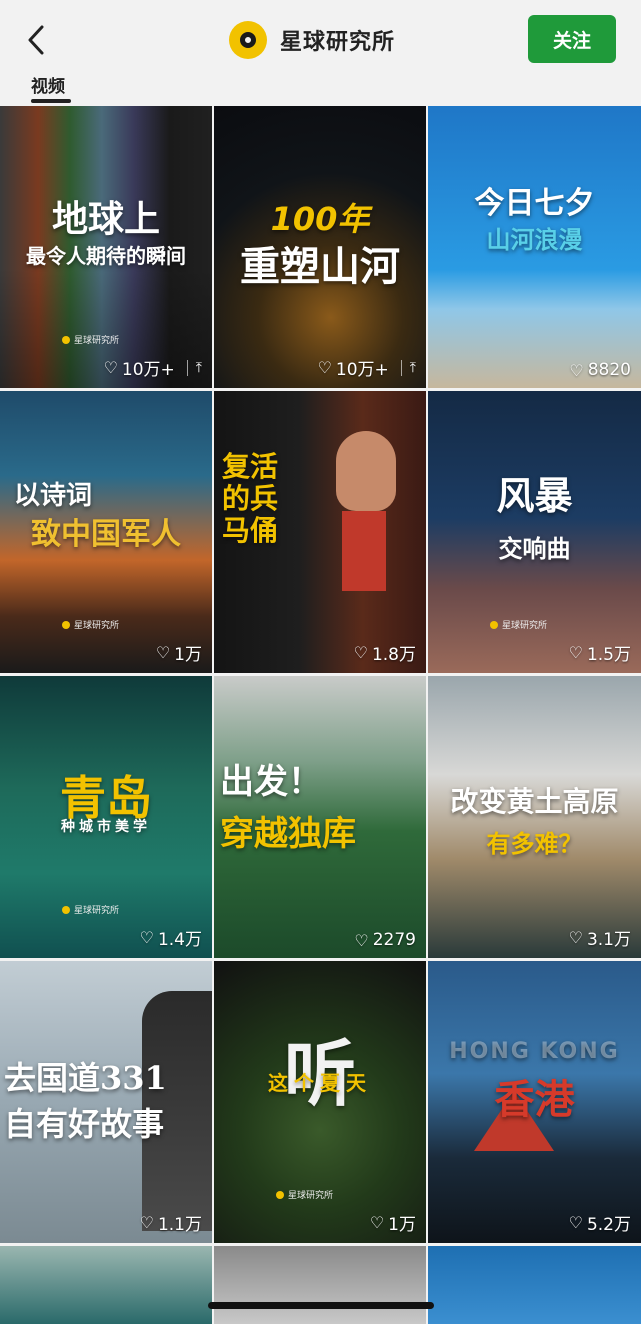 Image resolution: width=641 pixels, height=1324 pixels. I want to click on video-subtitle: 致中国军人, so click(106, 534).